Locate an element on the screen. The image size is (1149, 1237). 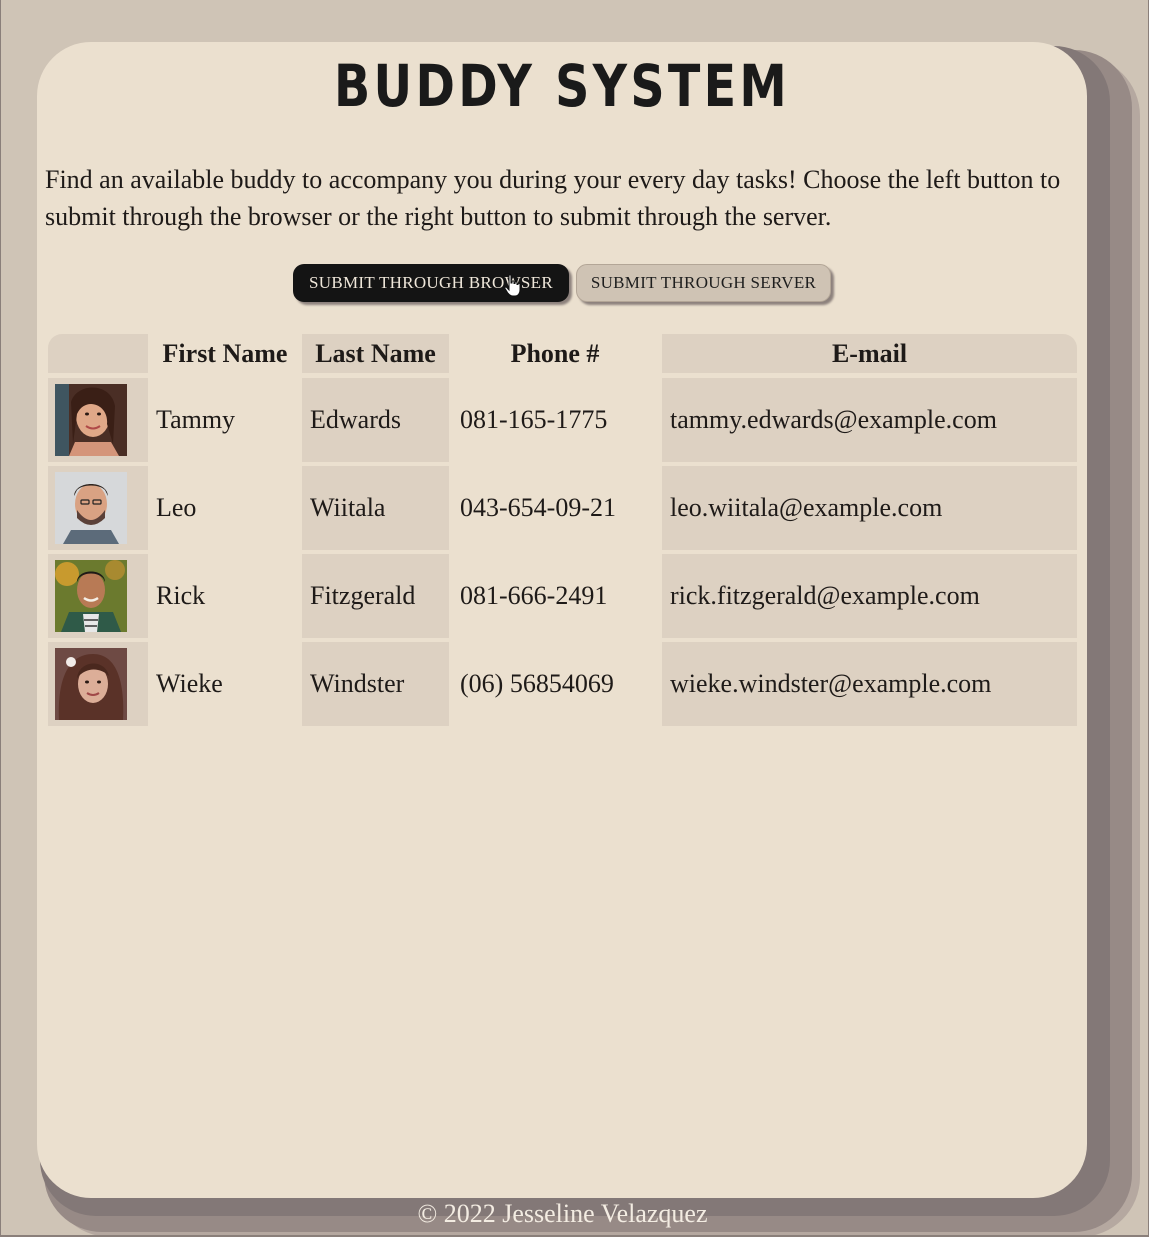
submit-through-browser-button: Submit through browser is located at coordinates (431, 283).